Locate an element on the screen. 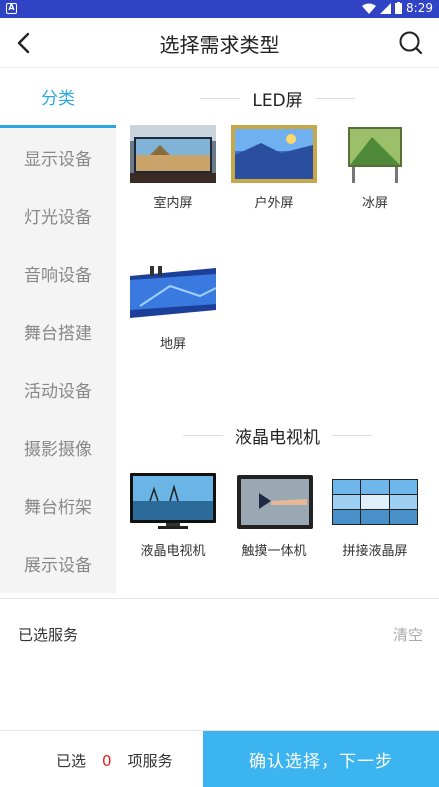  sidebar-item-category: 分类 is located at coordinates (58, 98).